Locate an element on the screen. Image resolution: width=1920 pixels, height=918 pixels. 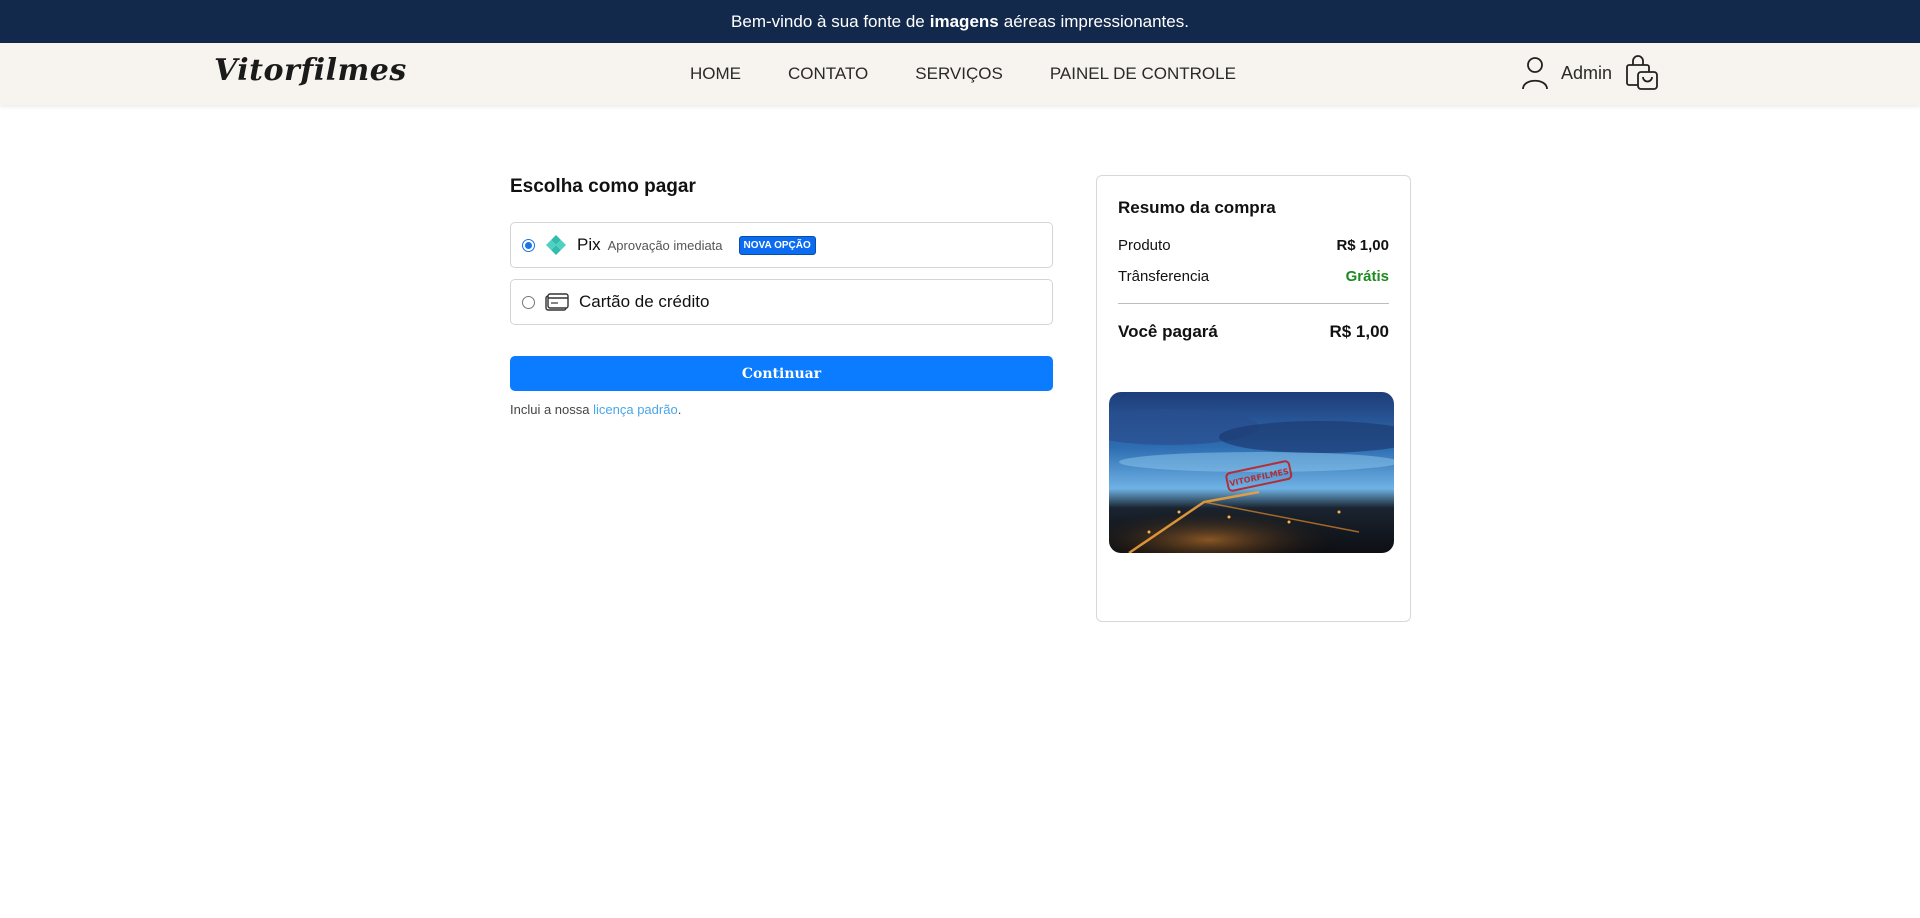
license-link: licença padrão is located at coordinates (635, 409).